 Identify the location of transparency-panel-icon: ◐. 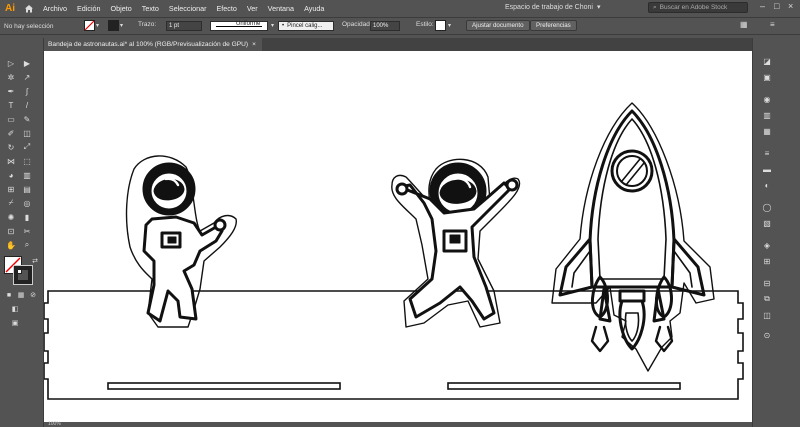
(767, 185).